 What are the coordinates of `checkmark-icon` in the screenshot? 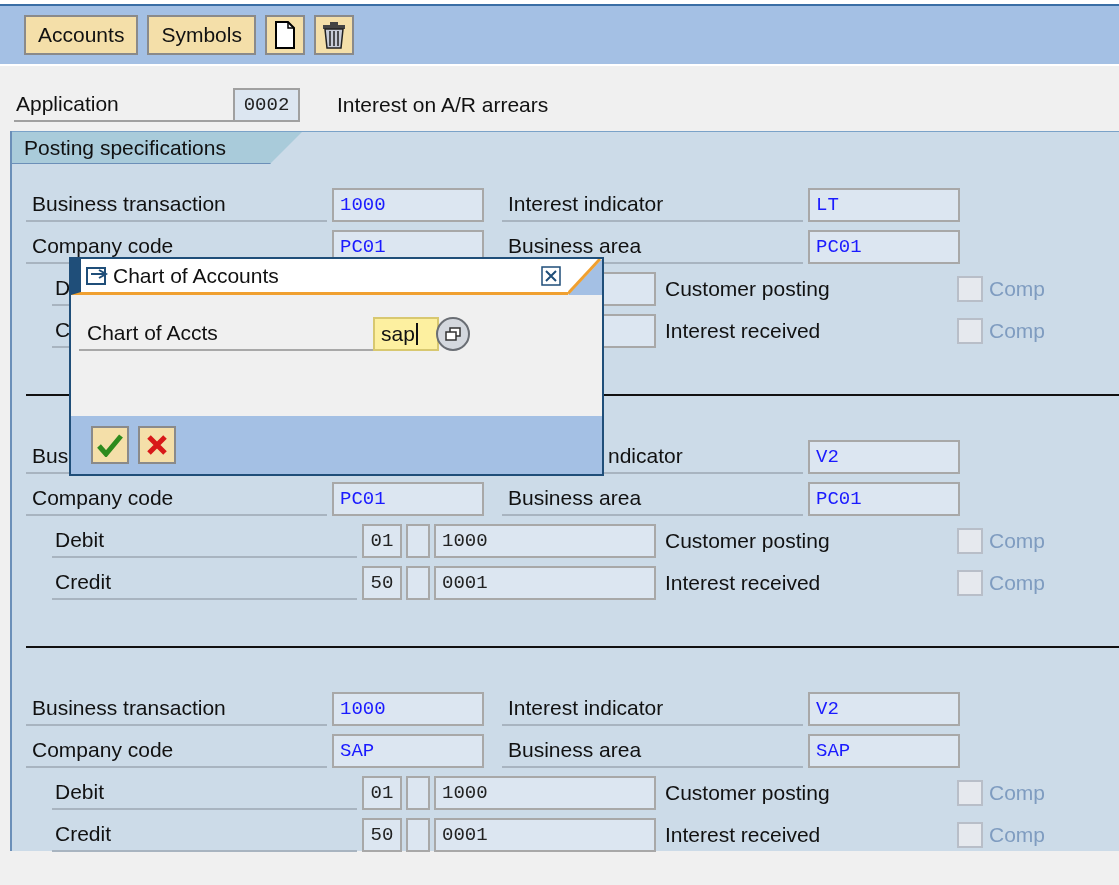 It's located at (110, 445).